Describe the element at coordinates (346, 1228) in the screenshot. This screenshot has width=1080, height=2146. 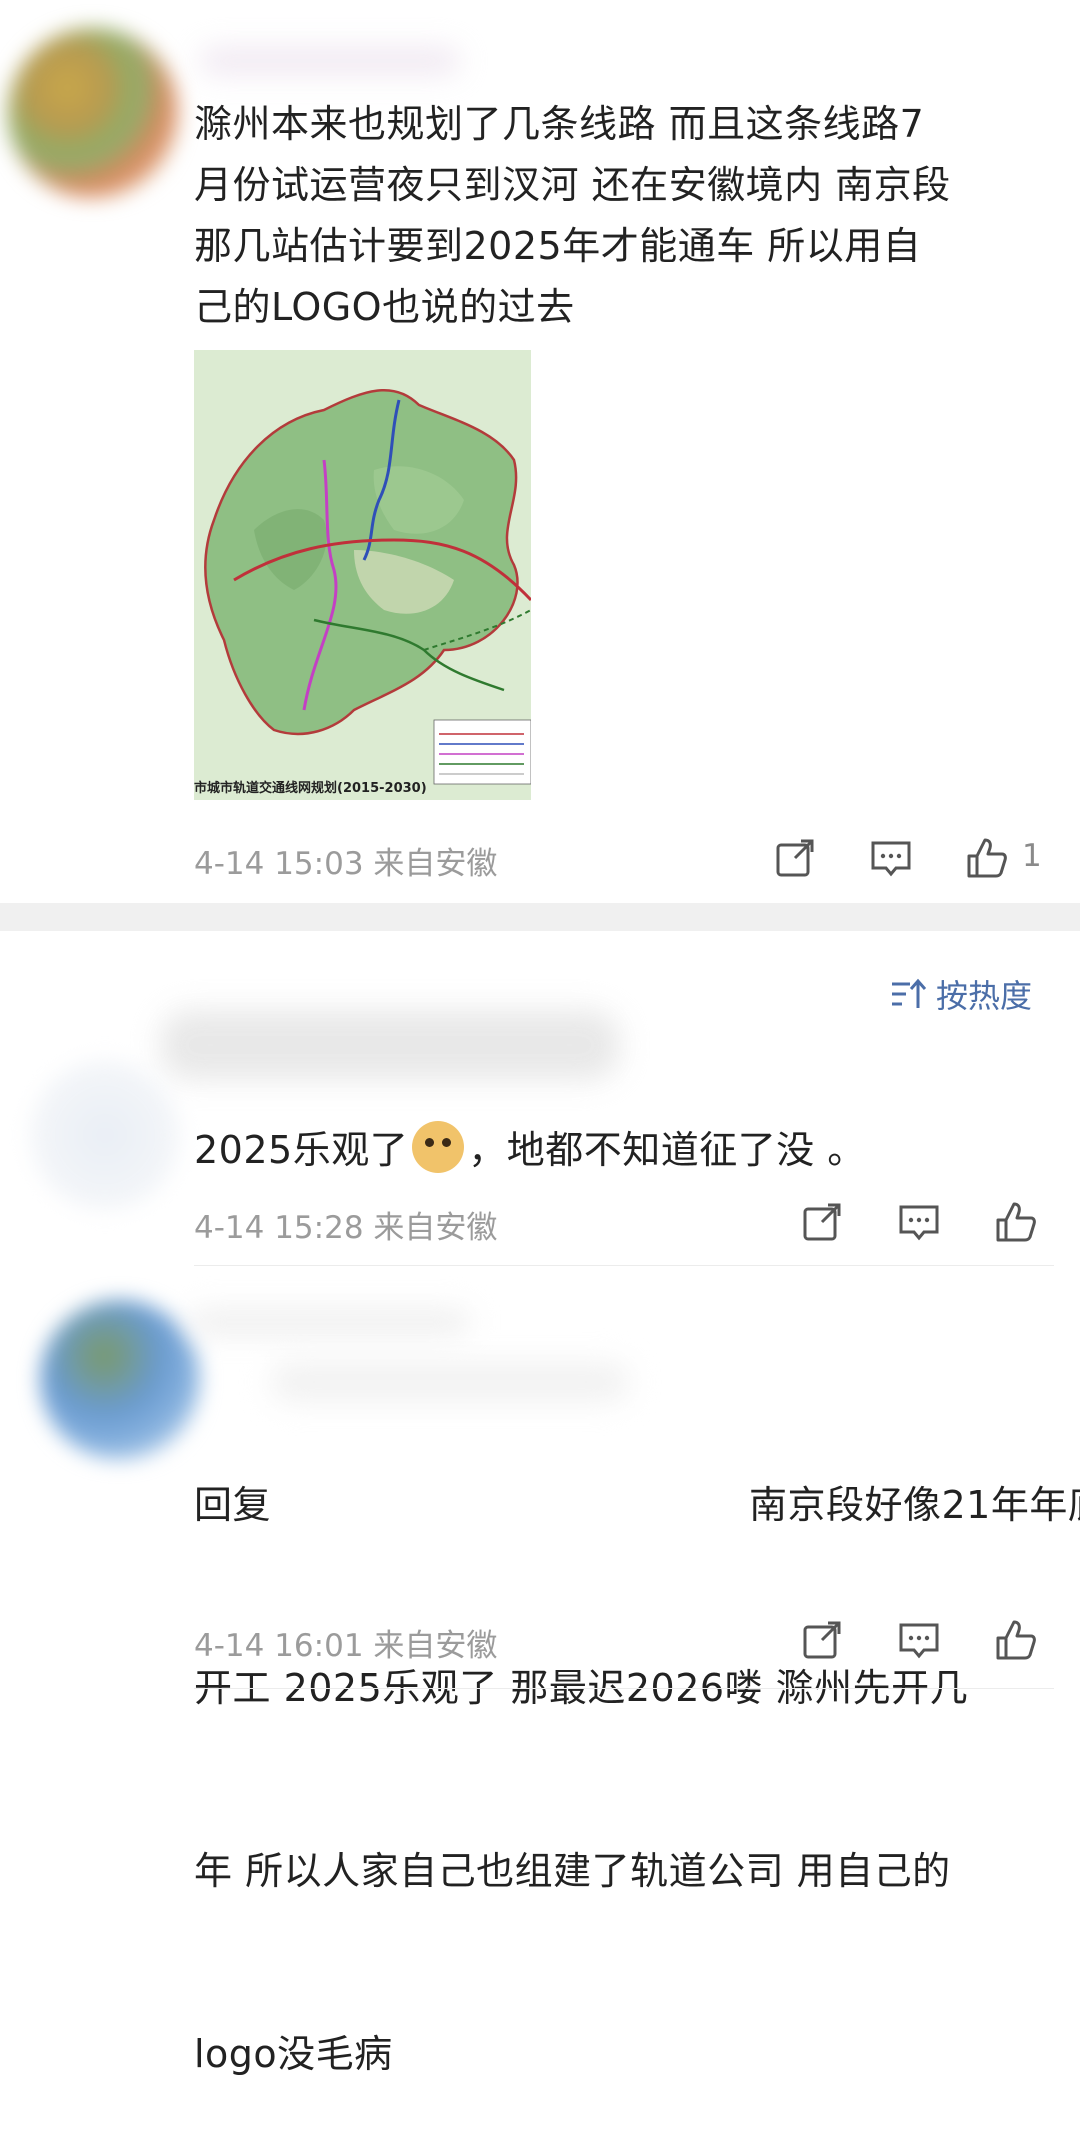
I see `reply-meta: 4-14 15:28 来自安徽` at that location.